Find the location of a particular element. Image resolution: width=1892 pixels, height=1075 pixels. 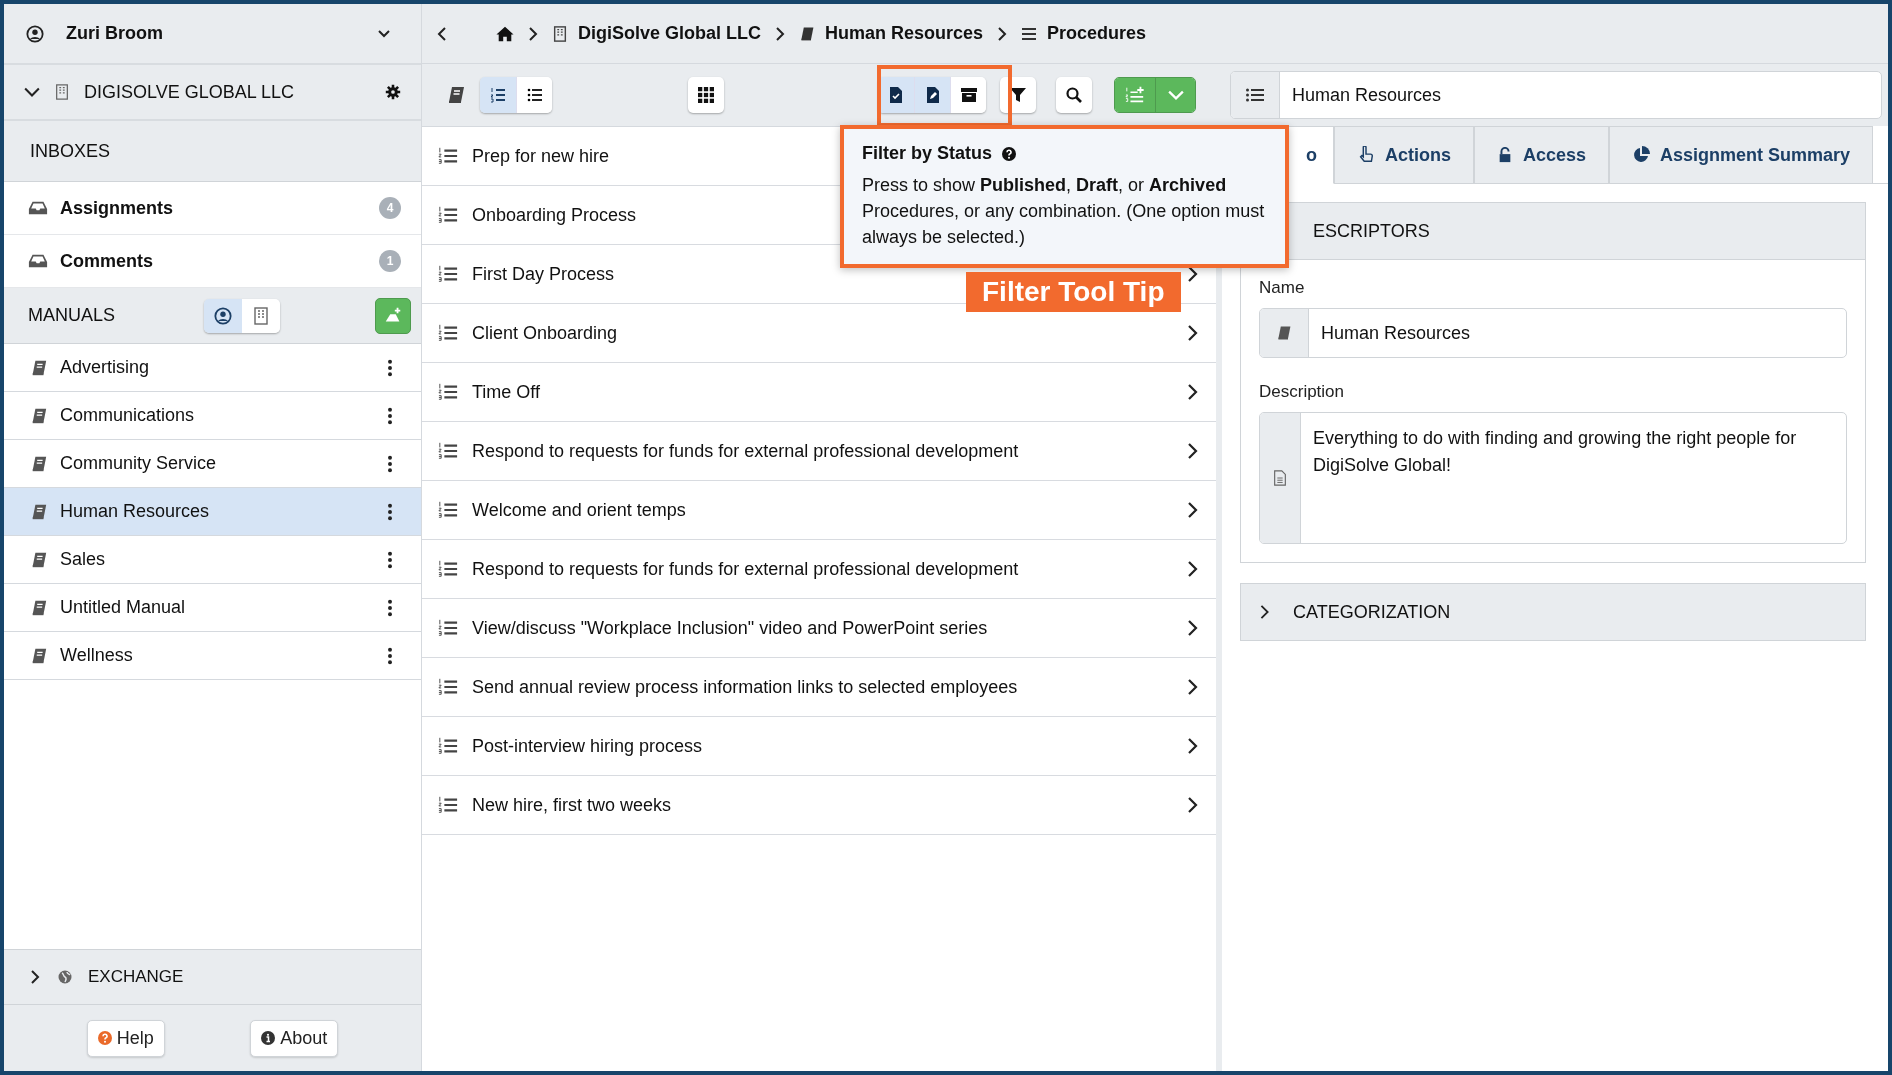

bullet-list-button is located at coordinates (534, 95).